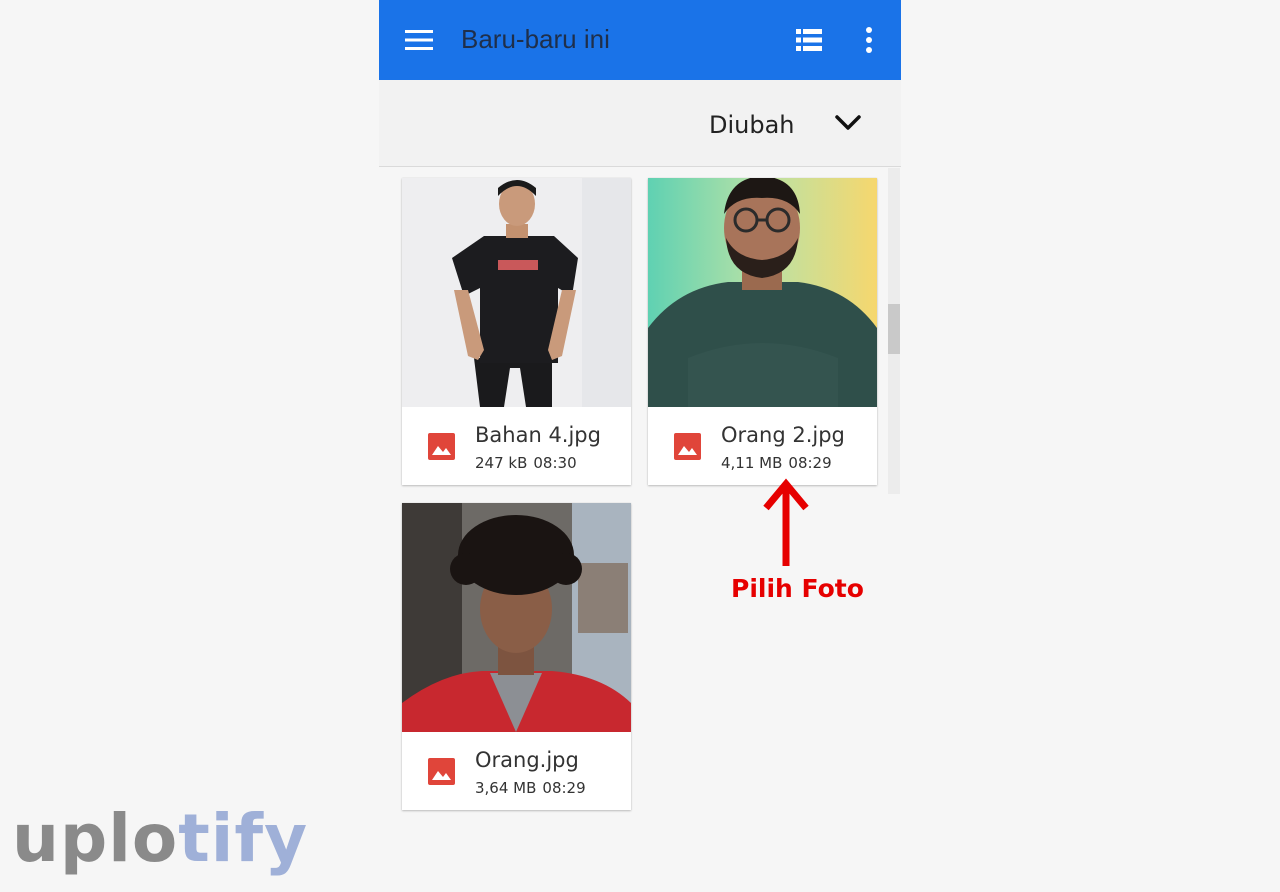 The width and height of the screenshot is (1280, 892). I want to click on annotation-label: Pilih Foto, so click(797, 588).